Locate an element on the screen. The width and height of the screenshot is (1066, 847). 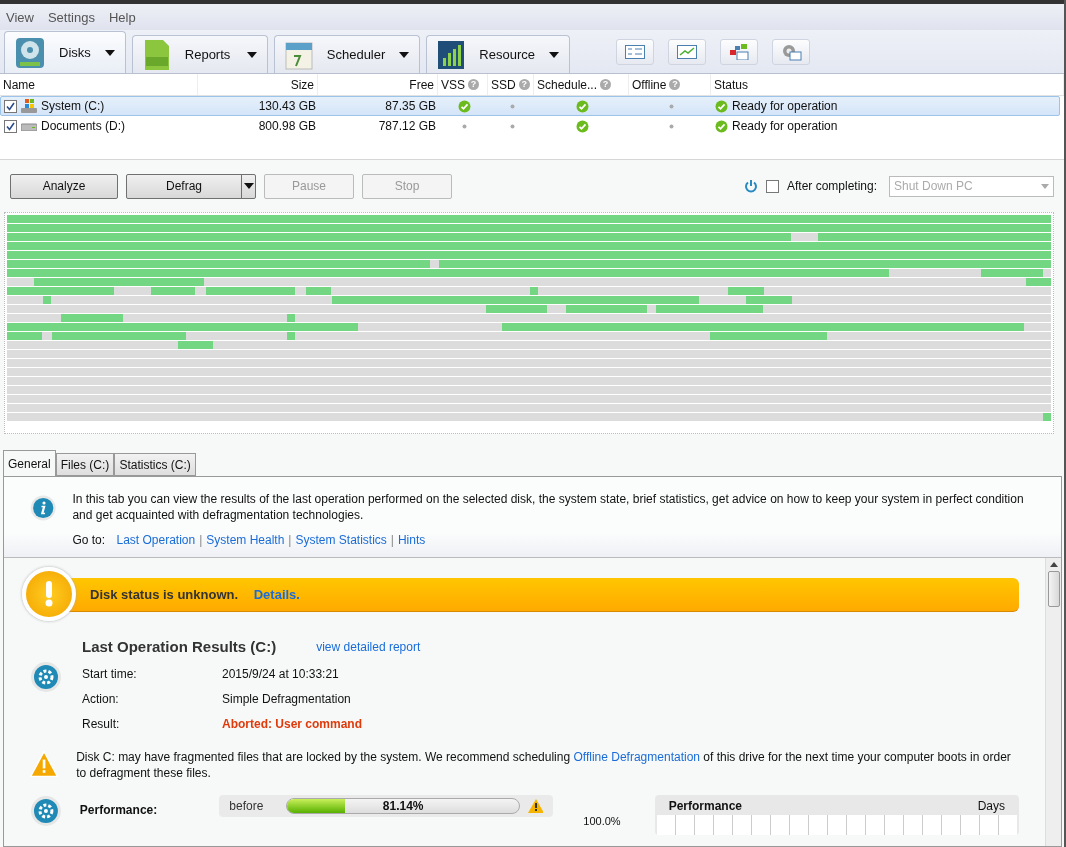
scroll-thumb is located at coordinates (1053, 589).